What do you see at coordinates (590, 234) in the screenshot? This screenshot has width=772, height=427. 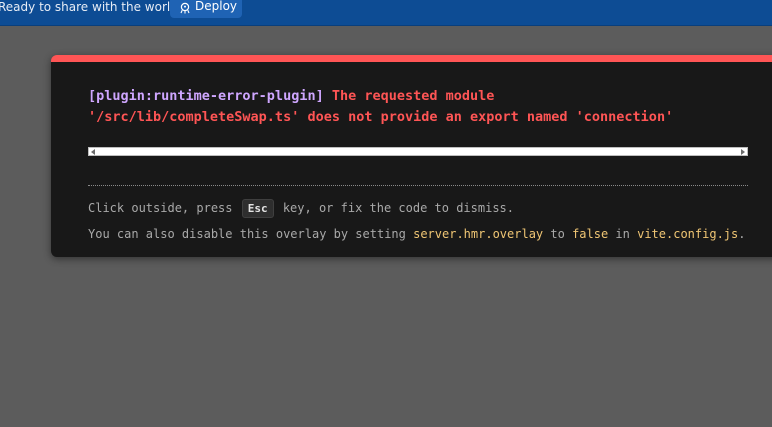 I see `setting-value: false` at bounding box center [590, 234].